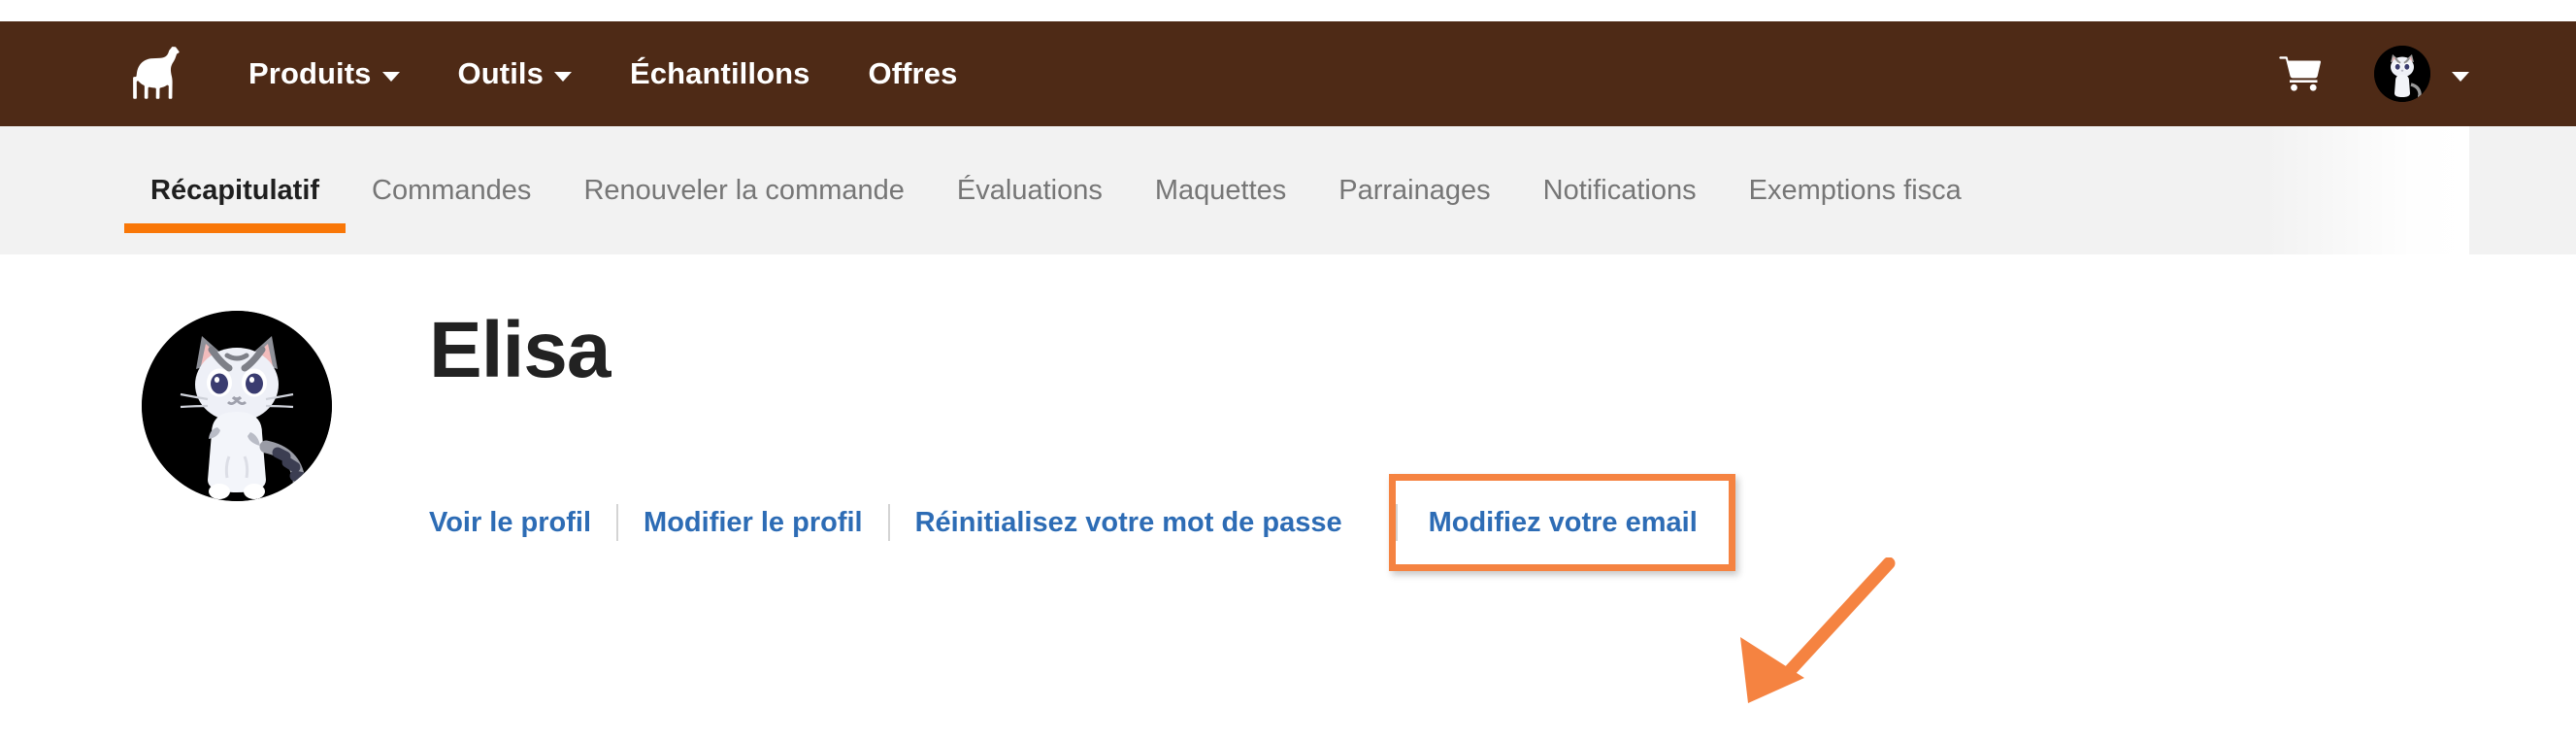 The height and width of the screenshot is (742, 2576). I want to click on link-reinitialisez-votre-mot-de-passe: Réinitialisez votre mot de passe, so click(1129, 523).